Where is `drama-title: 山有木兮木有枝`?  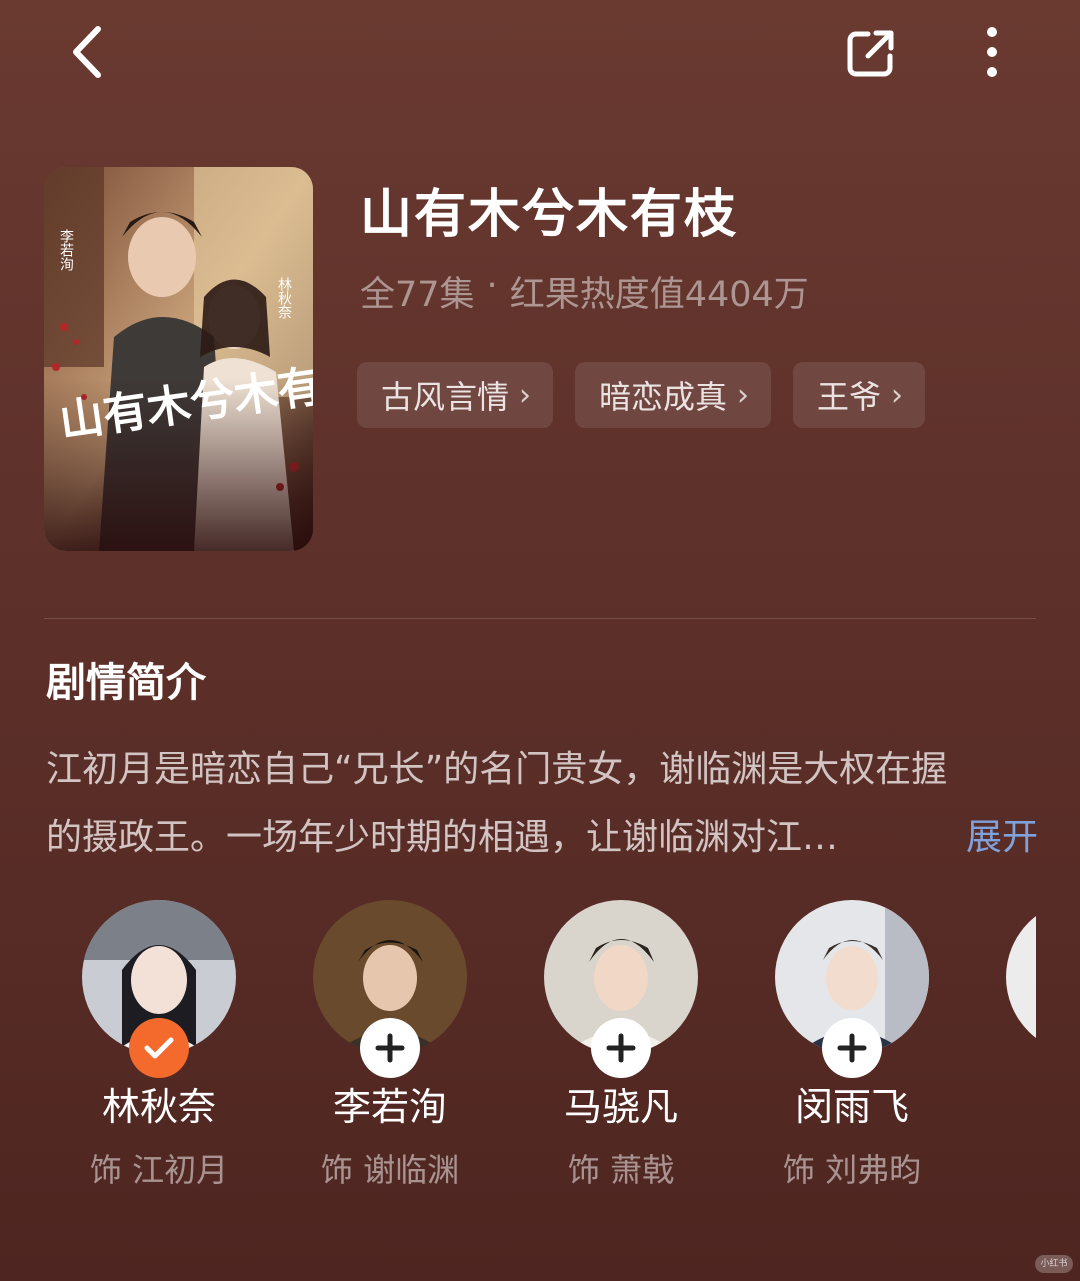
drama-title: 山有木兮木有枝 is located at coordinates (549, 215).